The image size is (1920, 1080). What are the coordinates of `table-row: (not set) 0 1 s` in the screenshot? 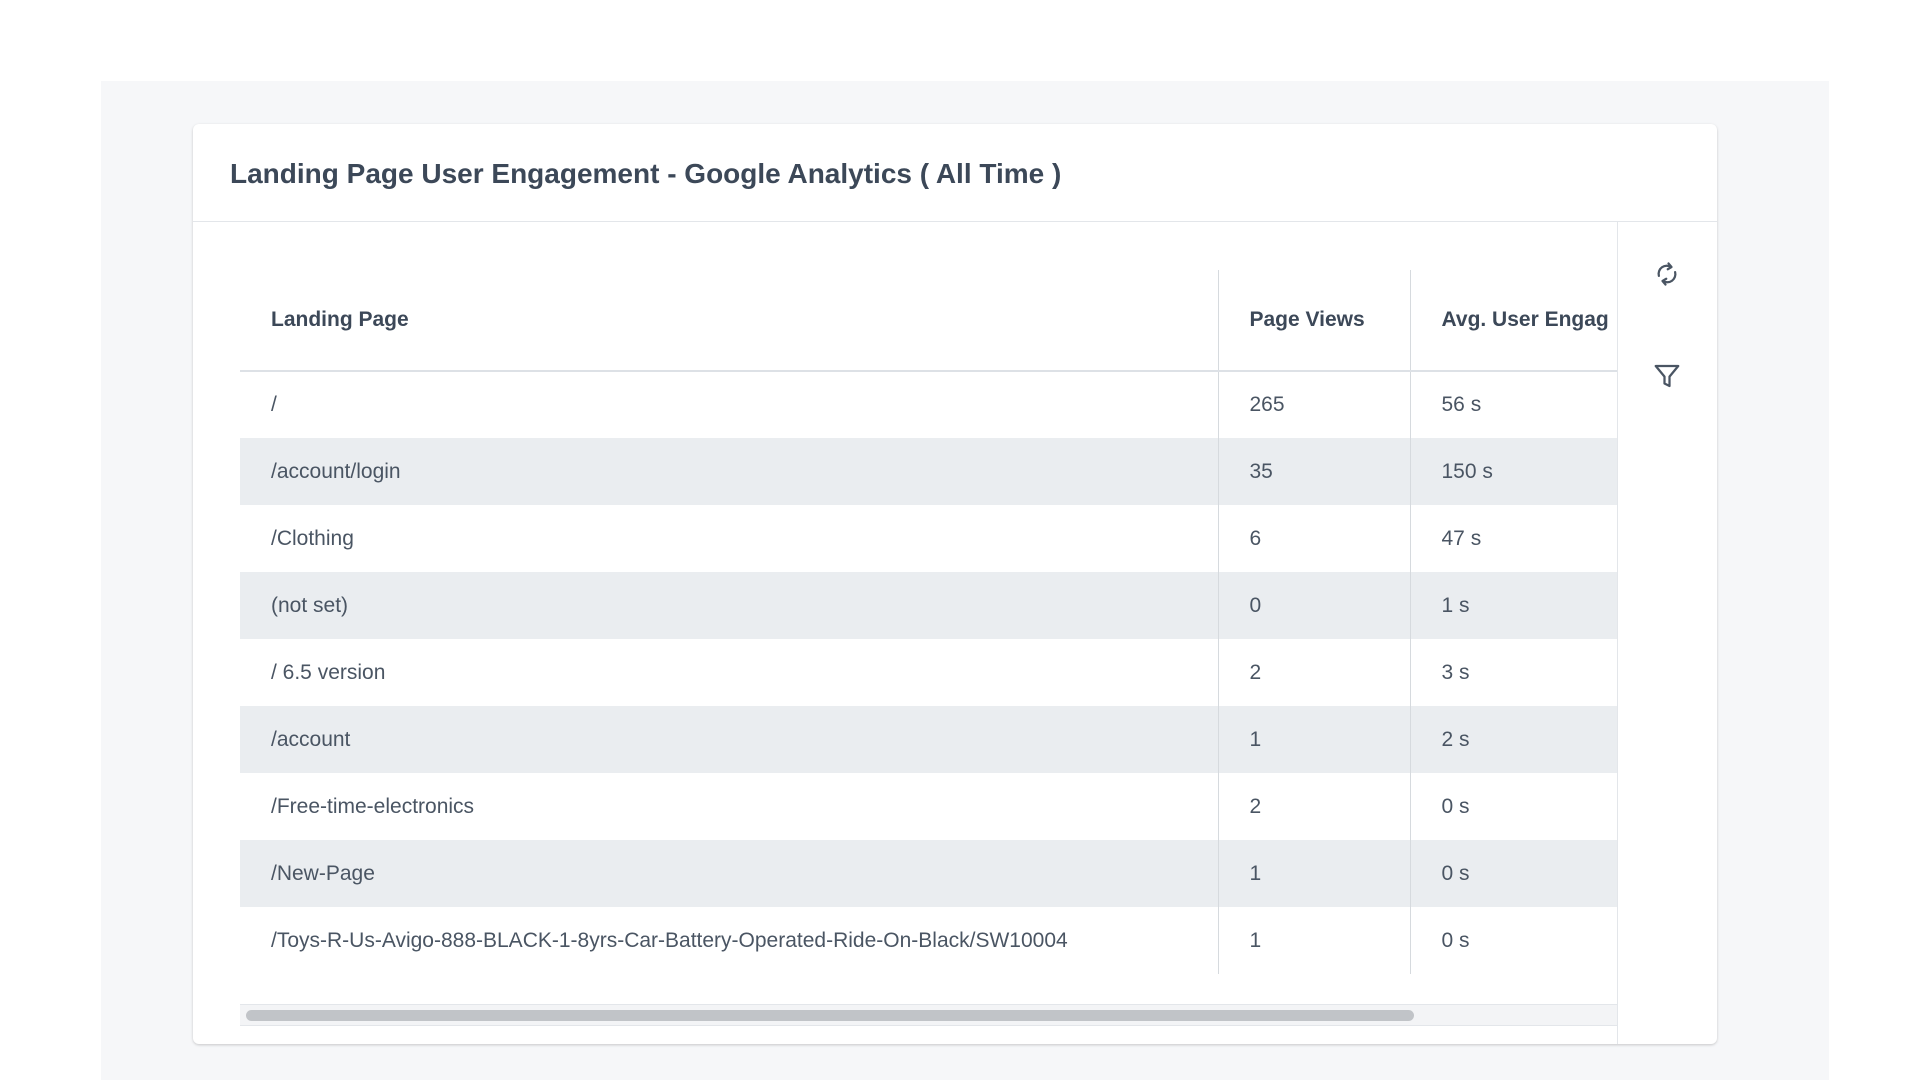 It's located at (928, 605).